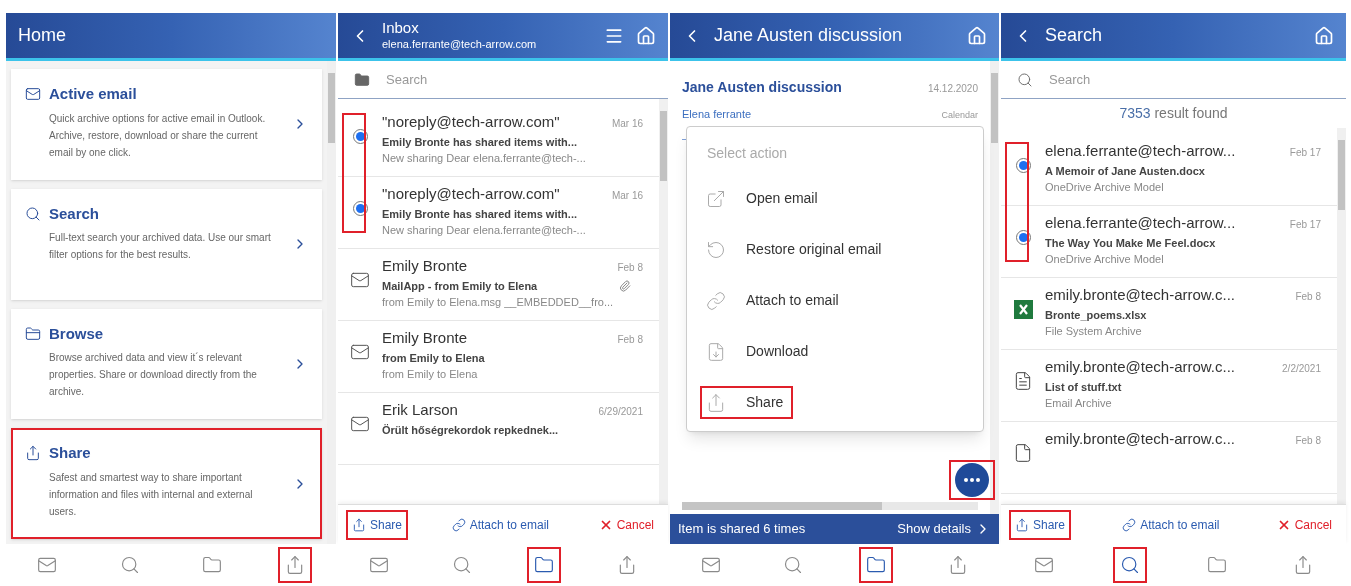 The height and width of the screenshot is (586, 1351). I want to click on header-title: Home, so click(42, 35).